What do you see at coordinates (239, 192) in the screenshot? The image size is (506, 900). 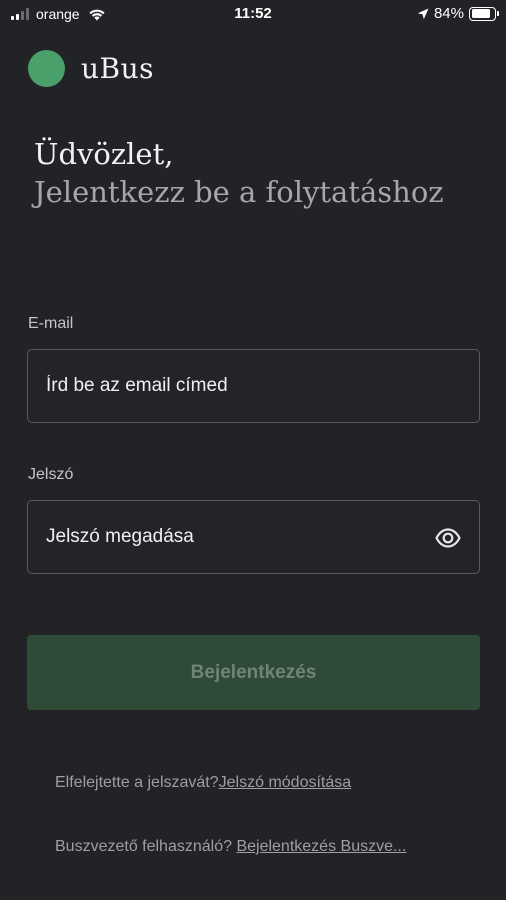 I see `greeting-subtitle: Jelentkezz be a folytatáshoz` at bounding box center [239, 192].